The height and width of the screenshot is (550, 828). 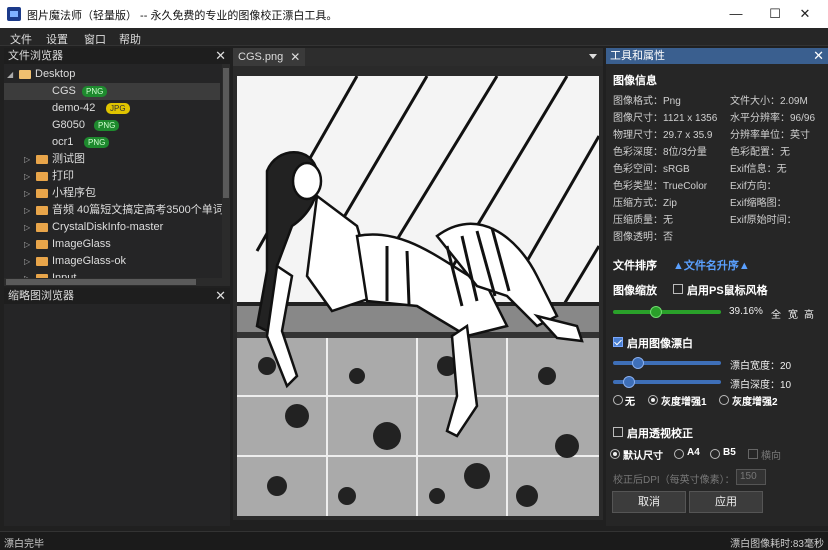 What do you see at coordinates (112, 193) in the screenshot?
I see `tree-folder: ▷ 小程序包` at bounding box center [112, 193].